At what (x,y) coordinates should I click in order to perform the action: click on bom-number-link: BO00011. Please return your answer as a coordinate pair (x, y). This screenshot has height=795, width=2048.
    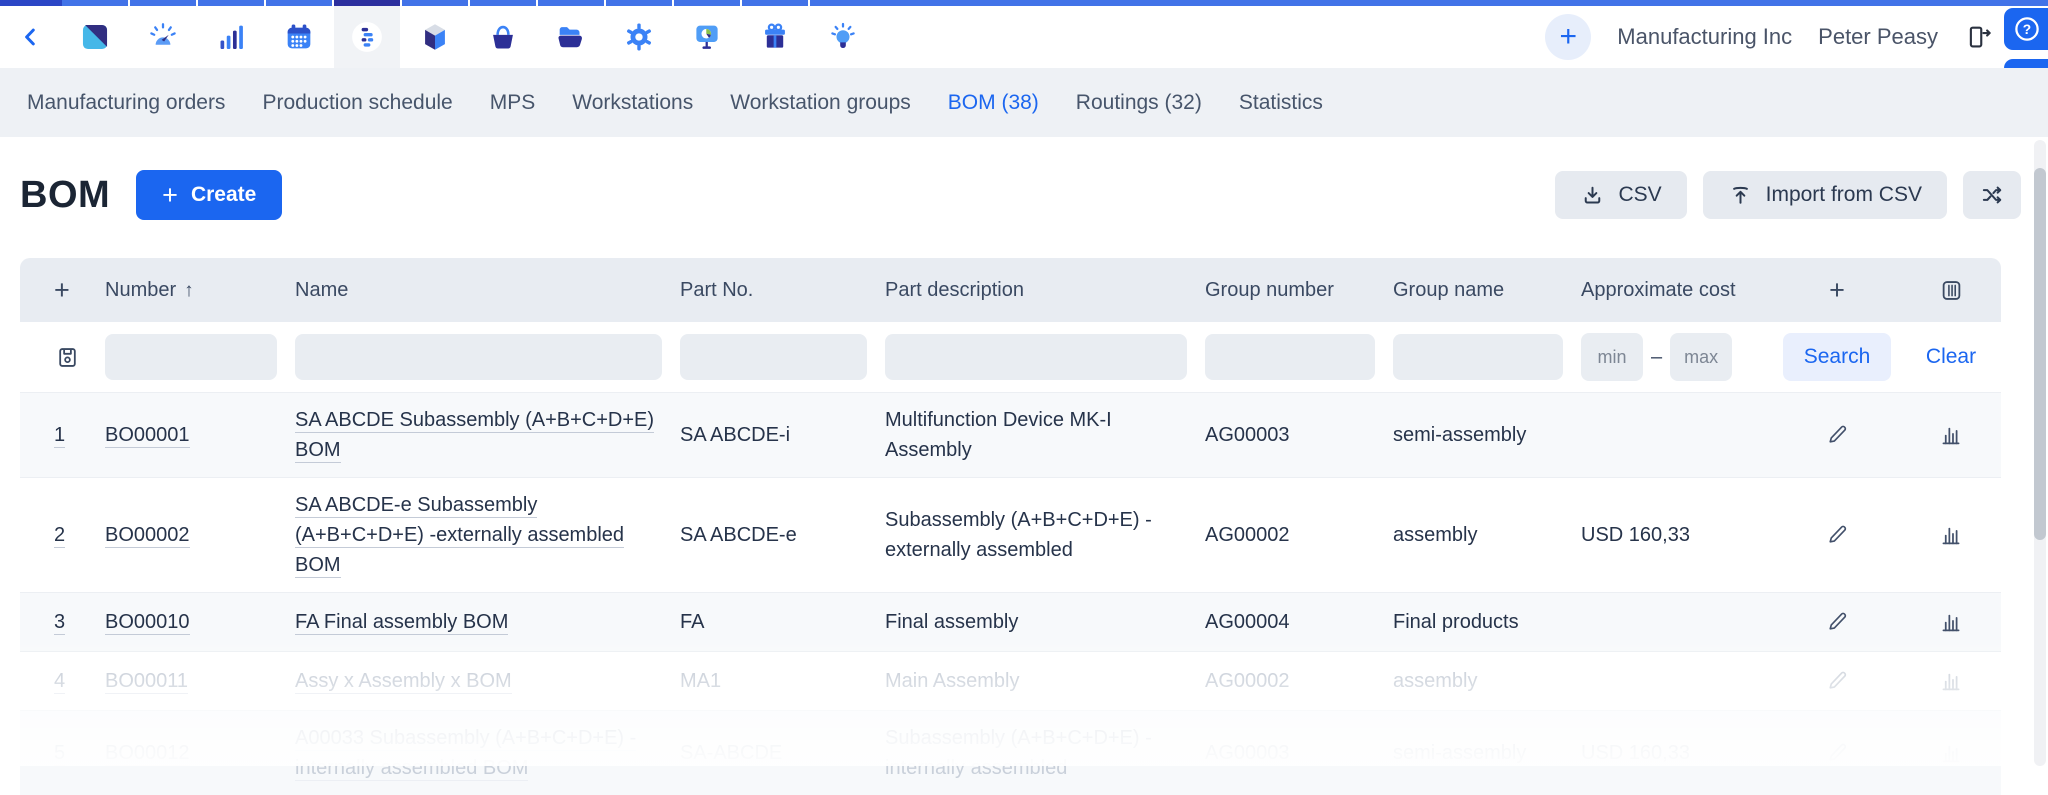
    Looking at the image, I should click on (147, 682).